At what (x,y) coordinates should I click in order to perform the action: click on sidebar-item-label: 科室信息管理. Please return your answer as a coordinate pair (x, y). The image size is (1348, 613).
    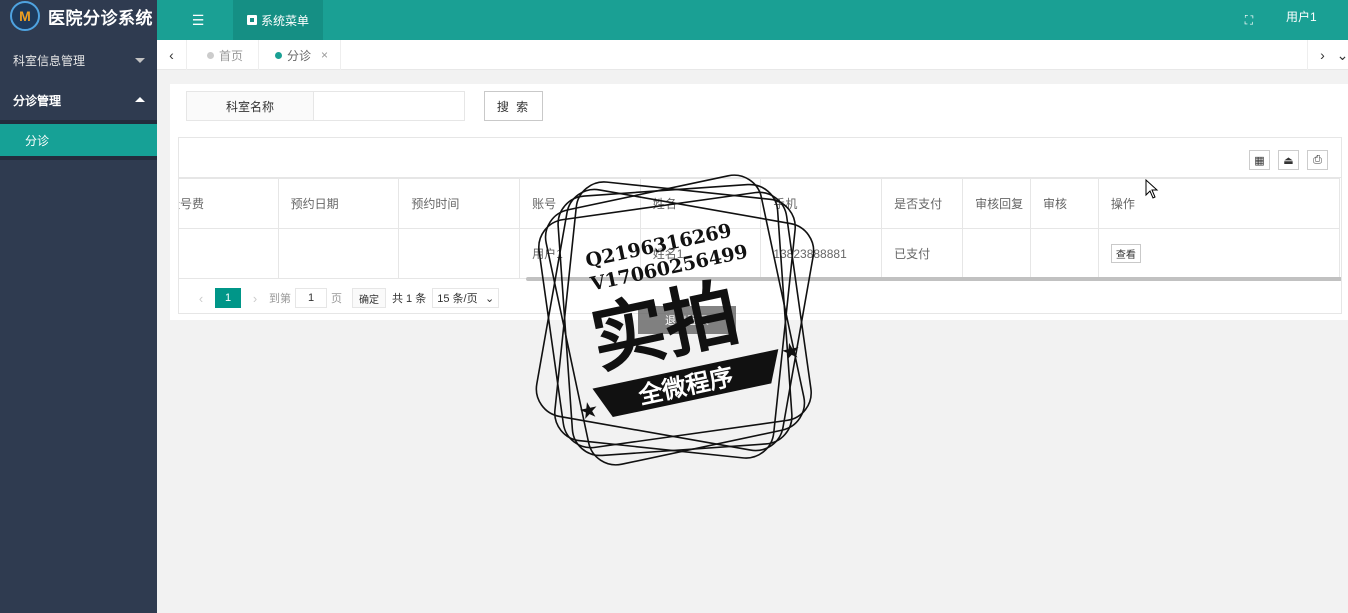
    Looking at the image, I should click on (49, 60).